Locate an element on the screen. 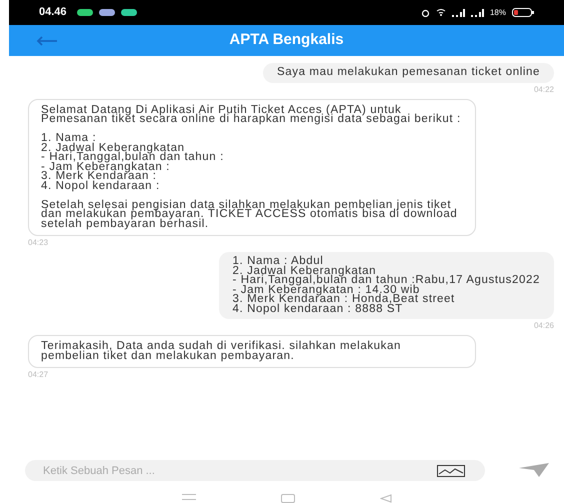  message-time: 04:22 is located at coordinates (544, 90).